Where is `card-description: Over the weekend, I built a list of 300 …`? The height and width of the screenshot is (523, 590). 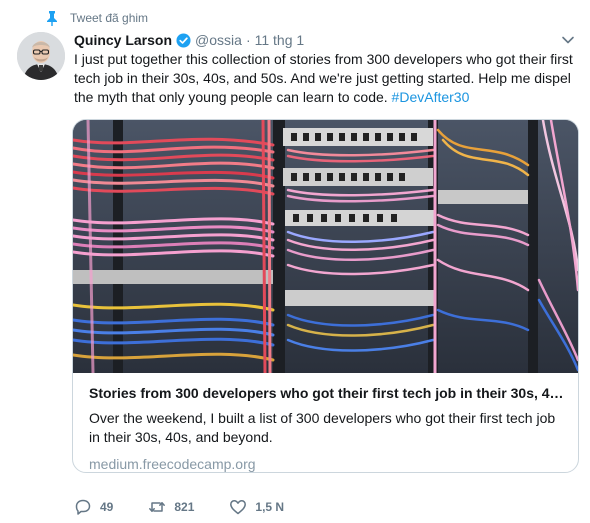 card-description: Over the weekend, I built a list of 300 … is located at coordinates (322, 427).